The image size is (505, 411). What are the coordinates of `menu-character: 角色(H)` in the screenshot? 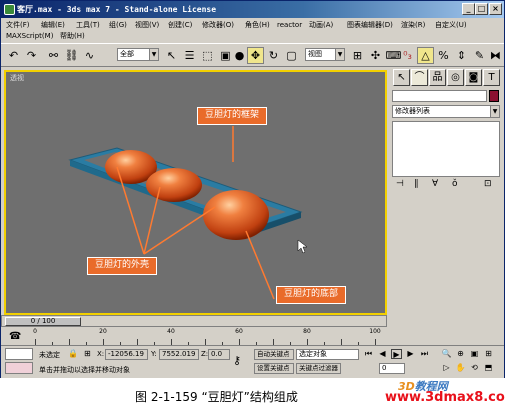 It's located at (257, 25).